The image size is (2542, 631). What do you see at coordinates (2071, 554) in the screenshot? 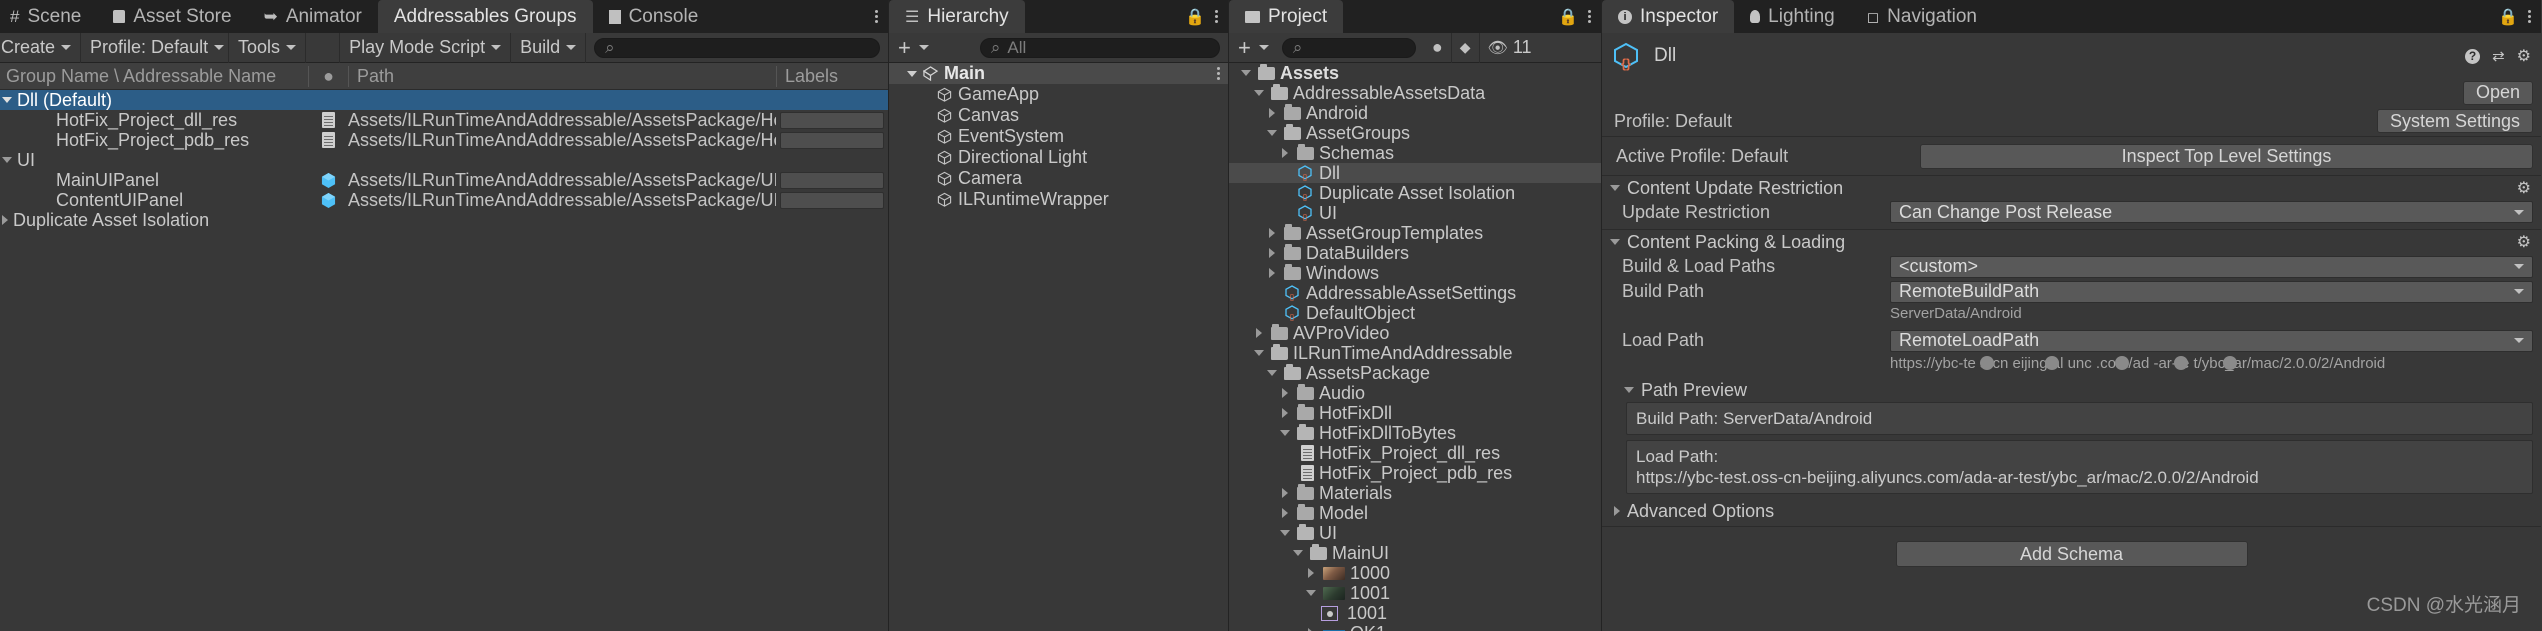
I see `add-schema-button: Add Schema` at bounding box center [2071, 554].